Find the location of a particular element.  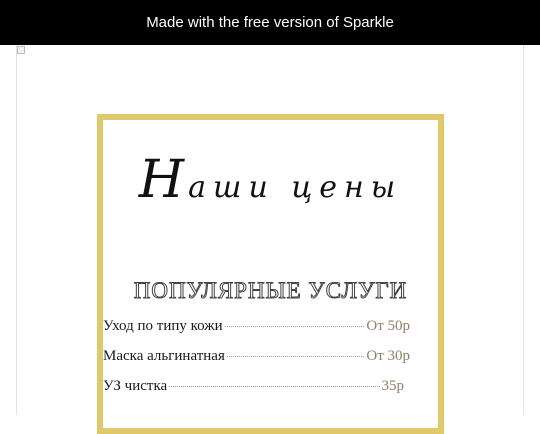

service-name: Маска альгинатная is located at coordinates (164, 356).